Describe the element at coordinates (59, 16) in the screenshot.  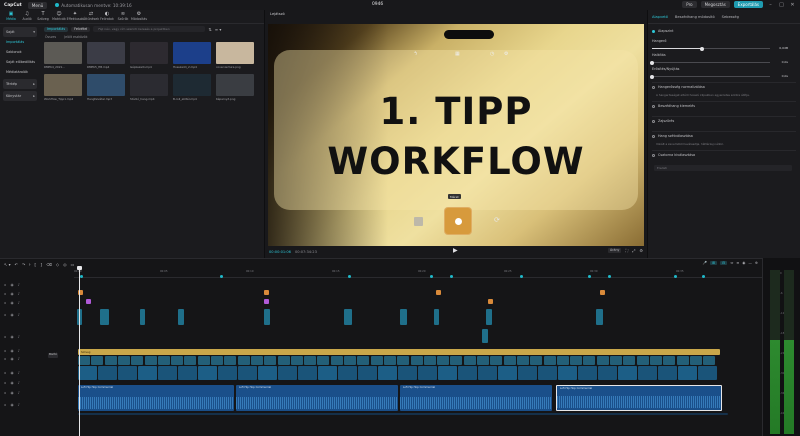
I see `media-tab-3: ☺ Matricák` at that location.